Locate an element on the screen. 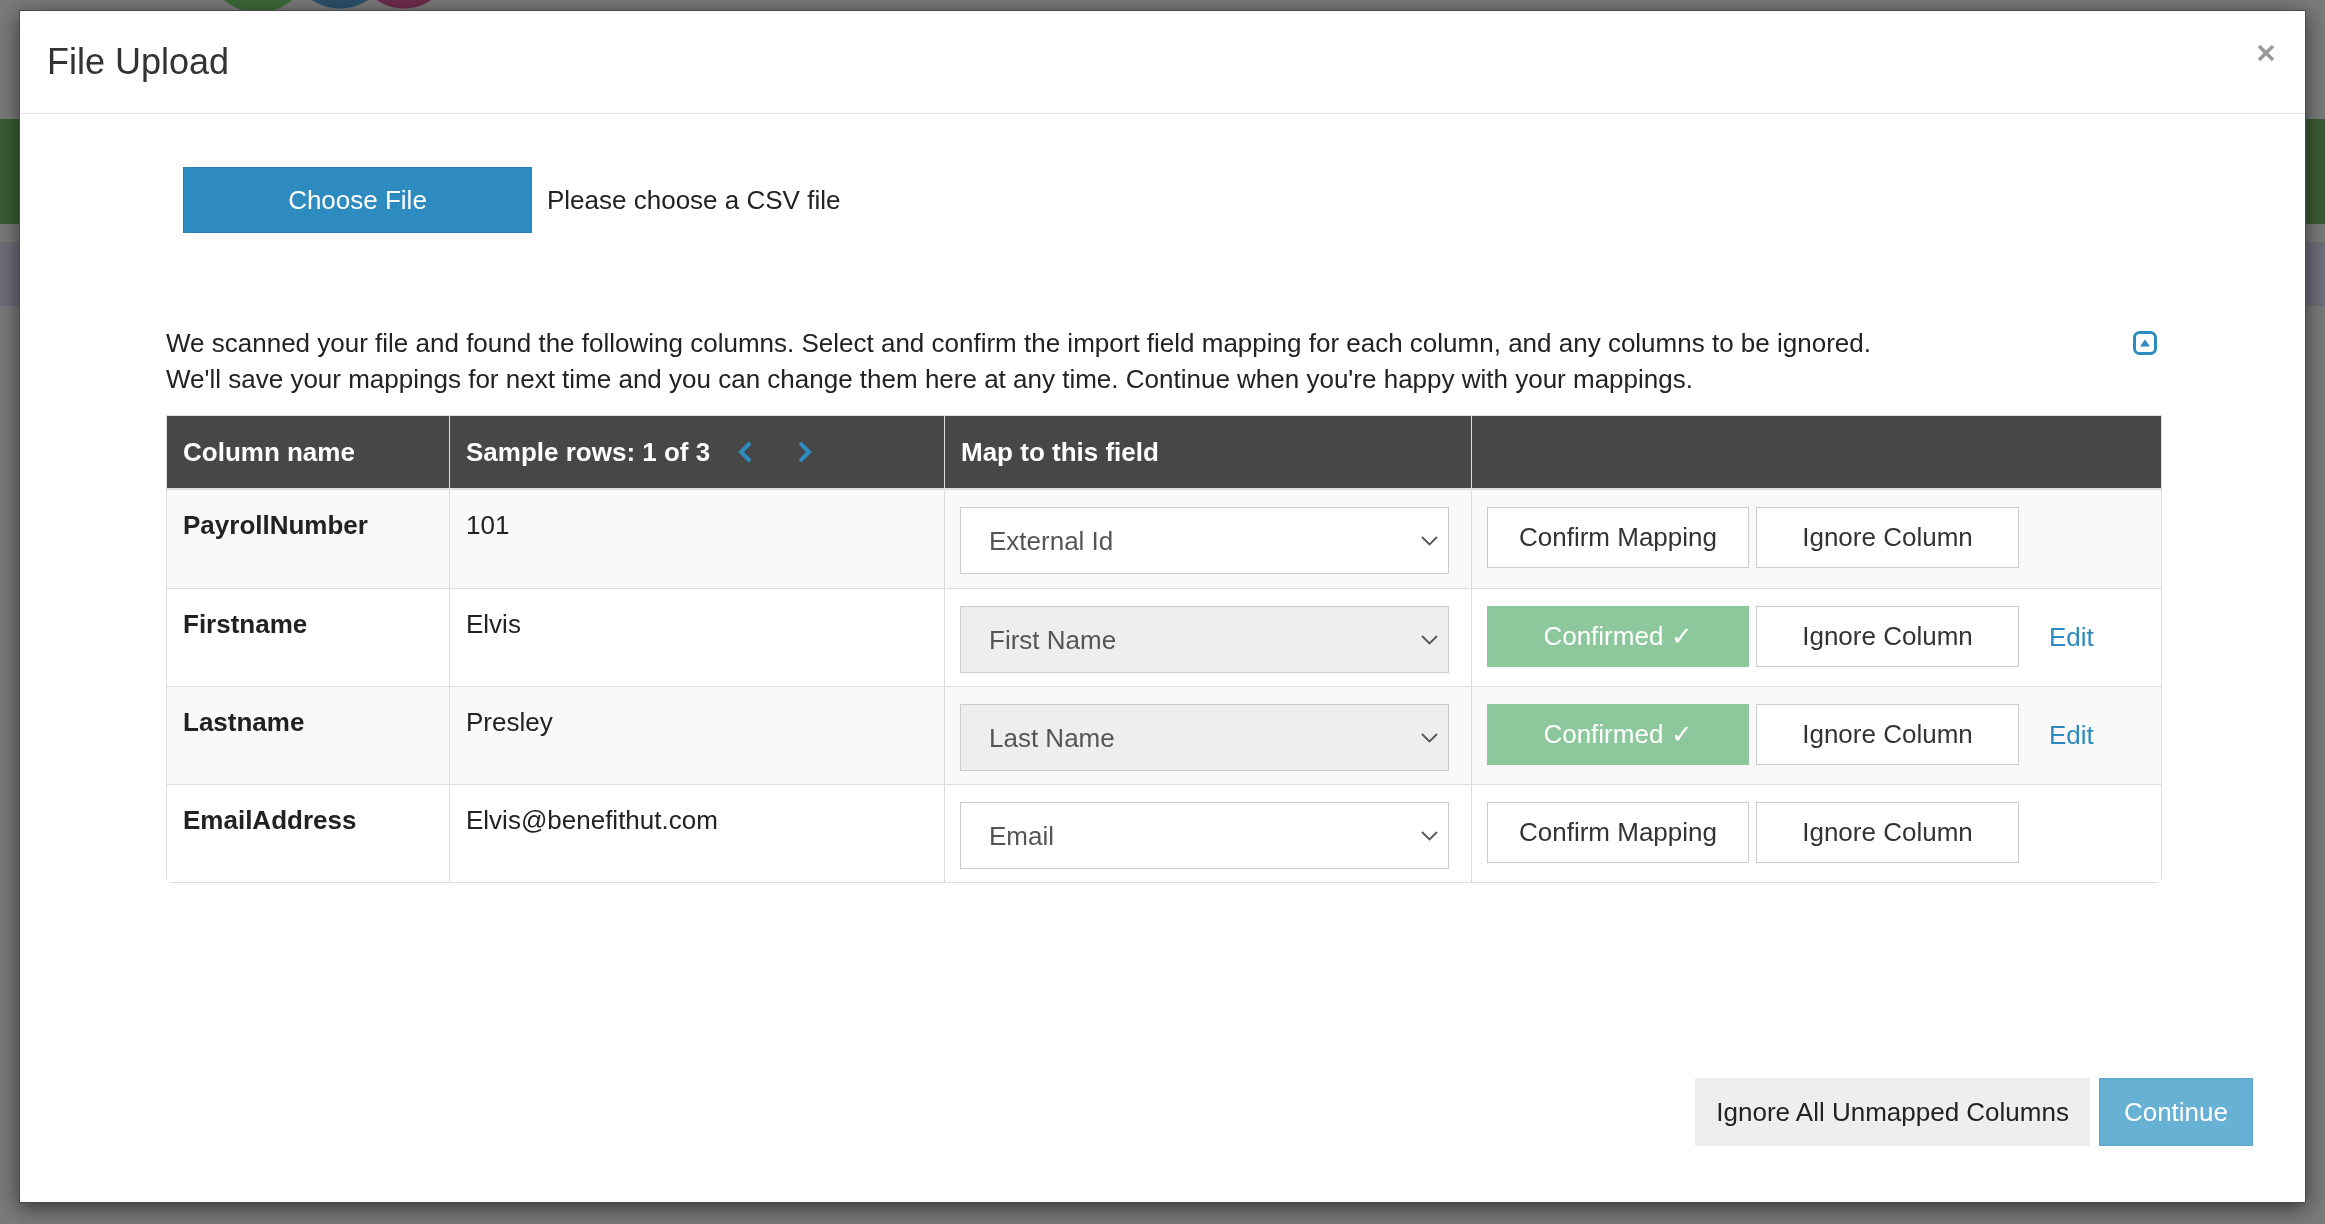 The image size is (2325, 1224). next-sample-button is located at coordinates (805, 452).